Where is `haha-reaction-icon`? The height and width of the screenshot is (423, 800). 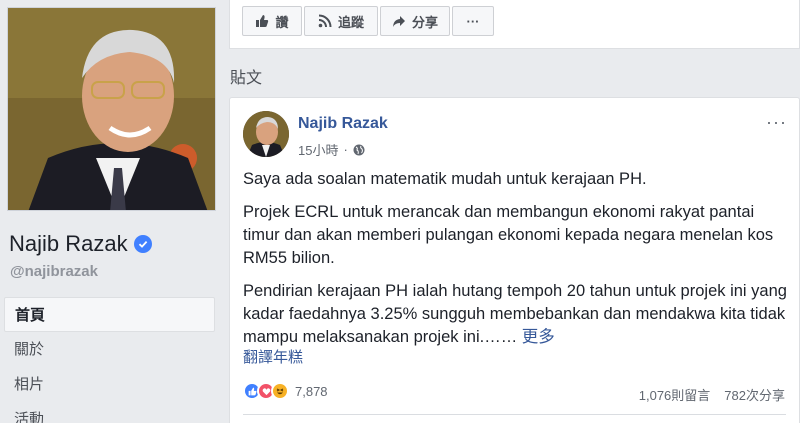
haha-reaction-icon is located at coordinates (280, 391).